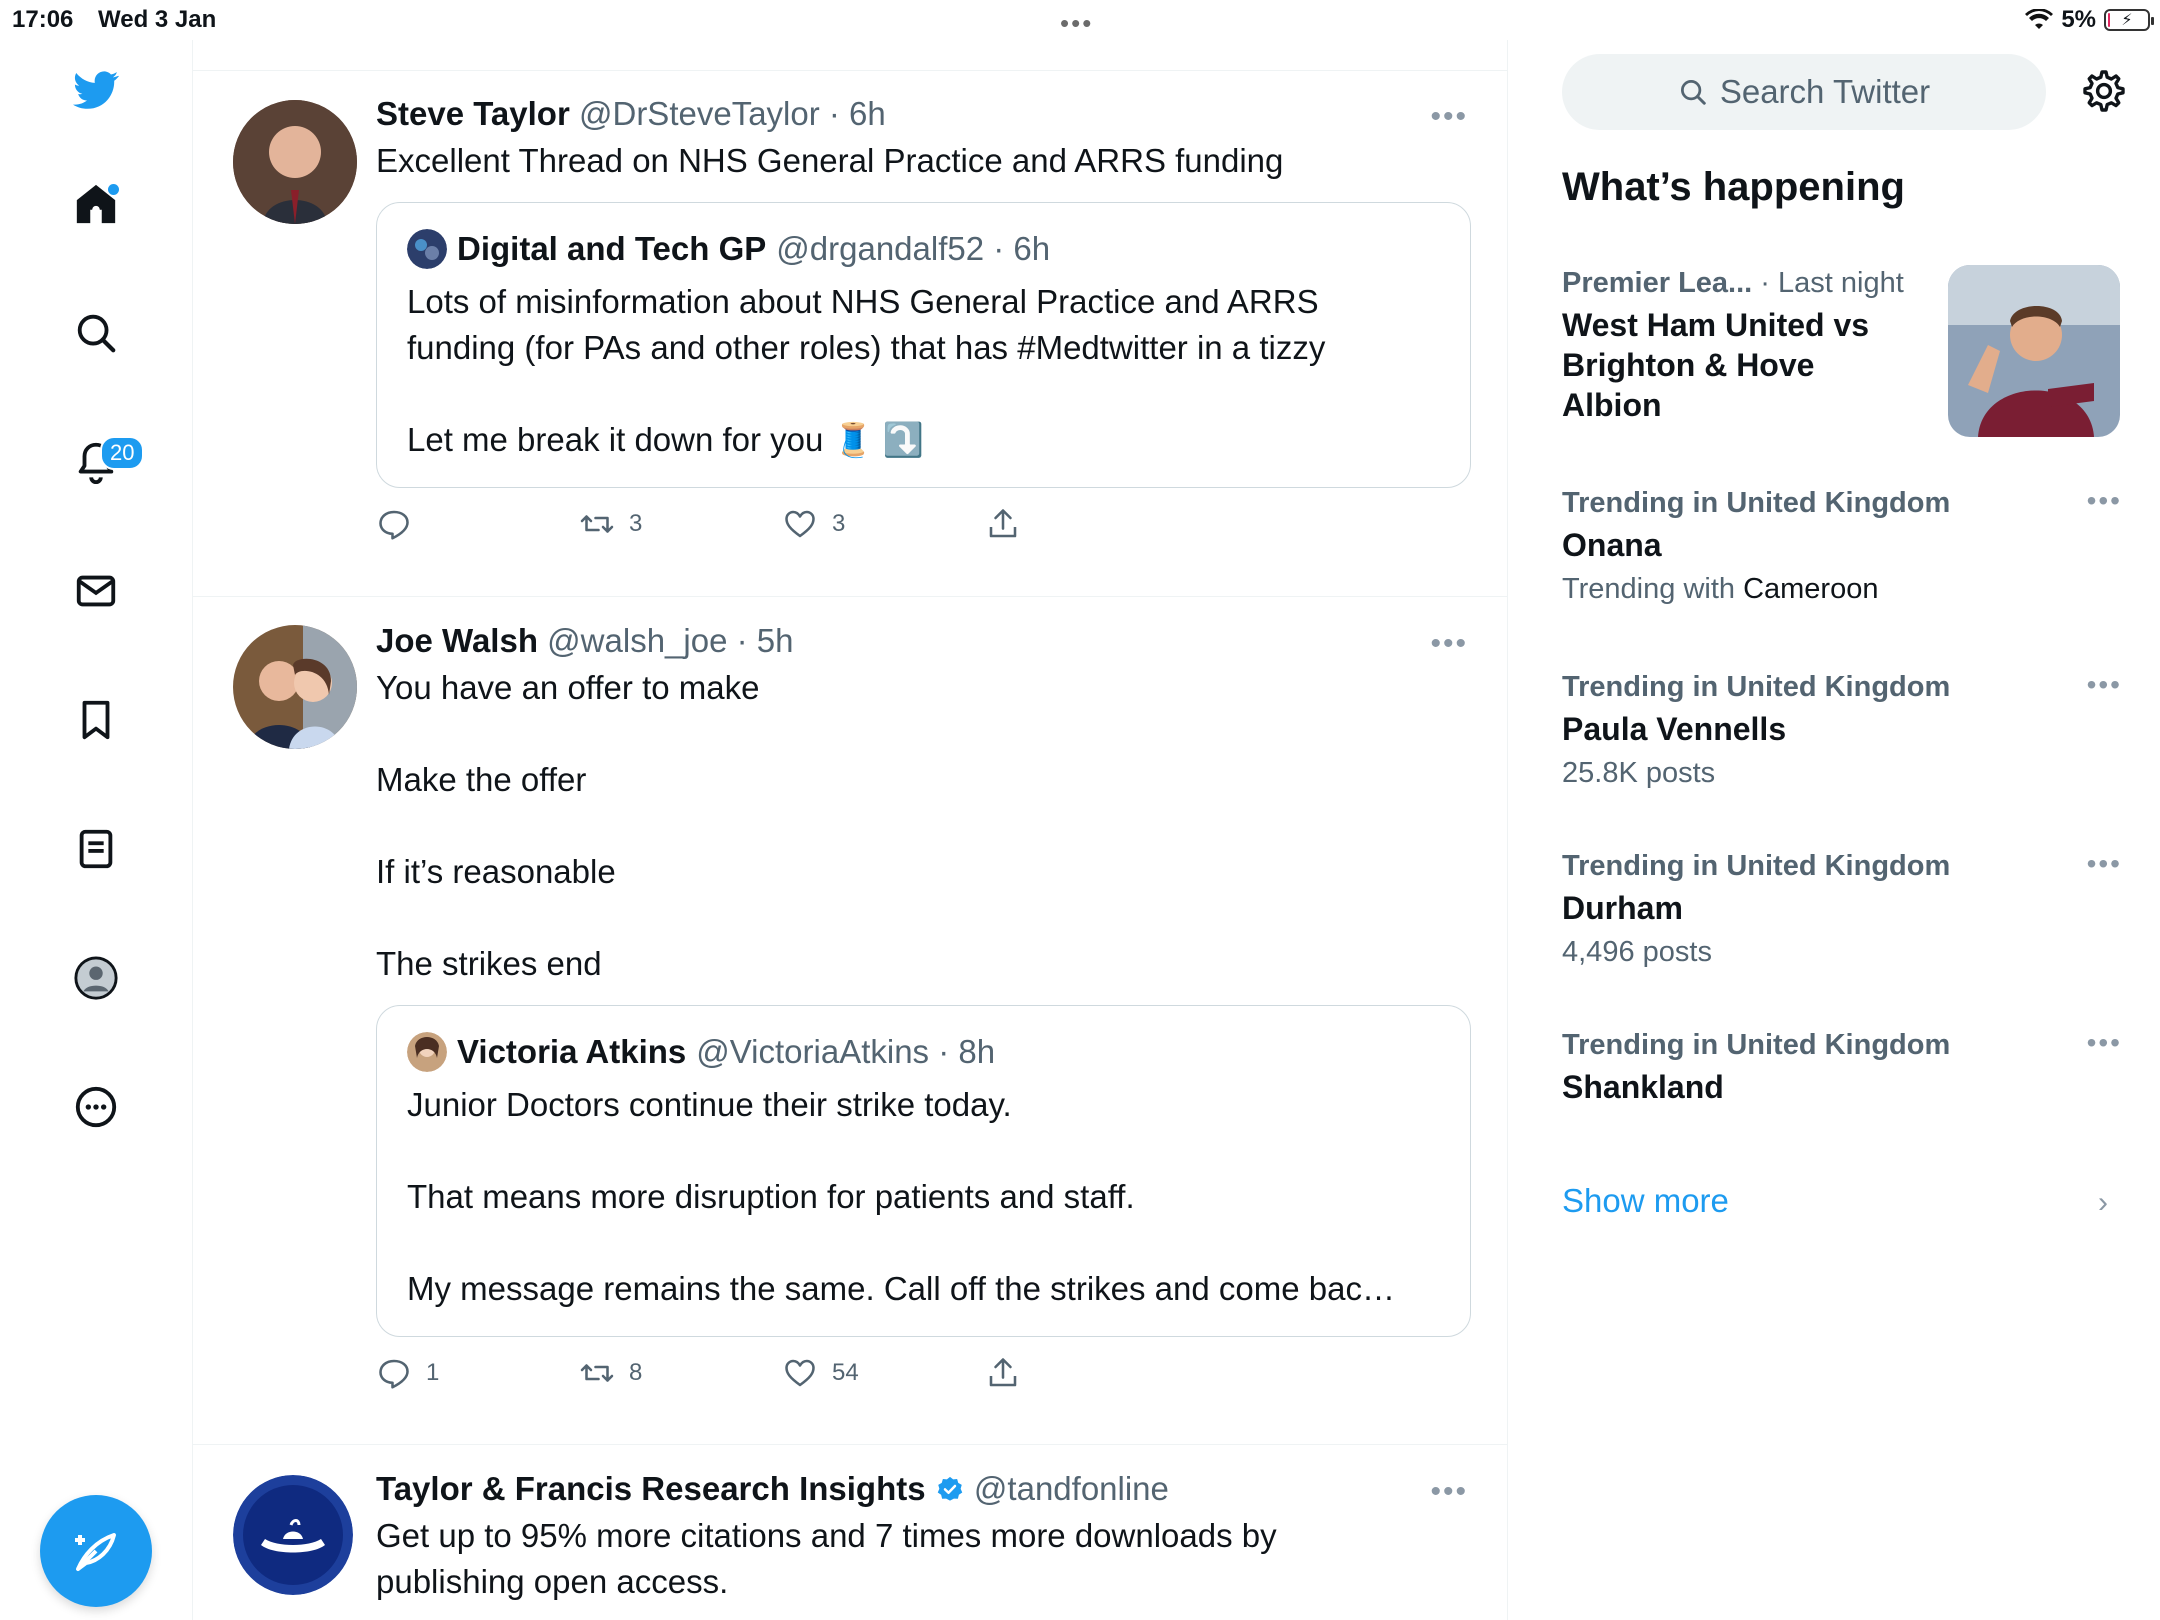  What do you see at coordinates (96, 591) in the screenshot?
I see `messages-icon` at bounding box center [96, 591].